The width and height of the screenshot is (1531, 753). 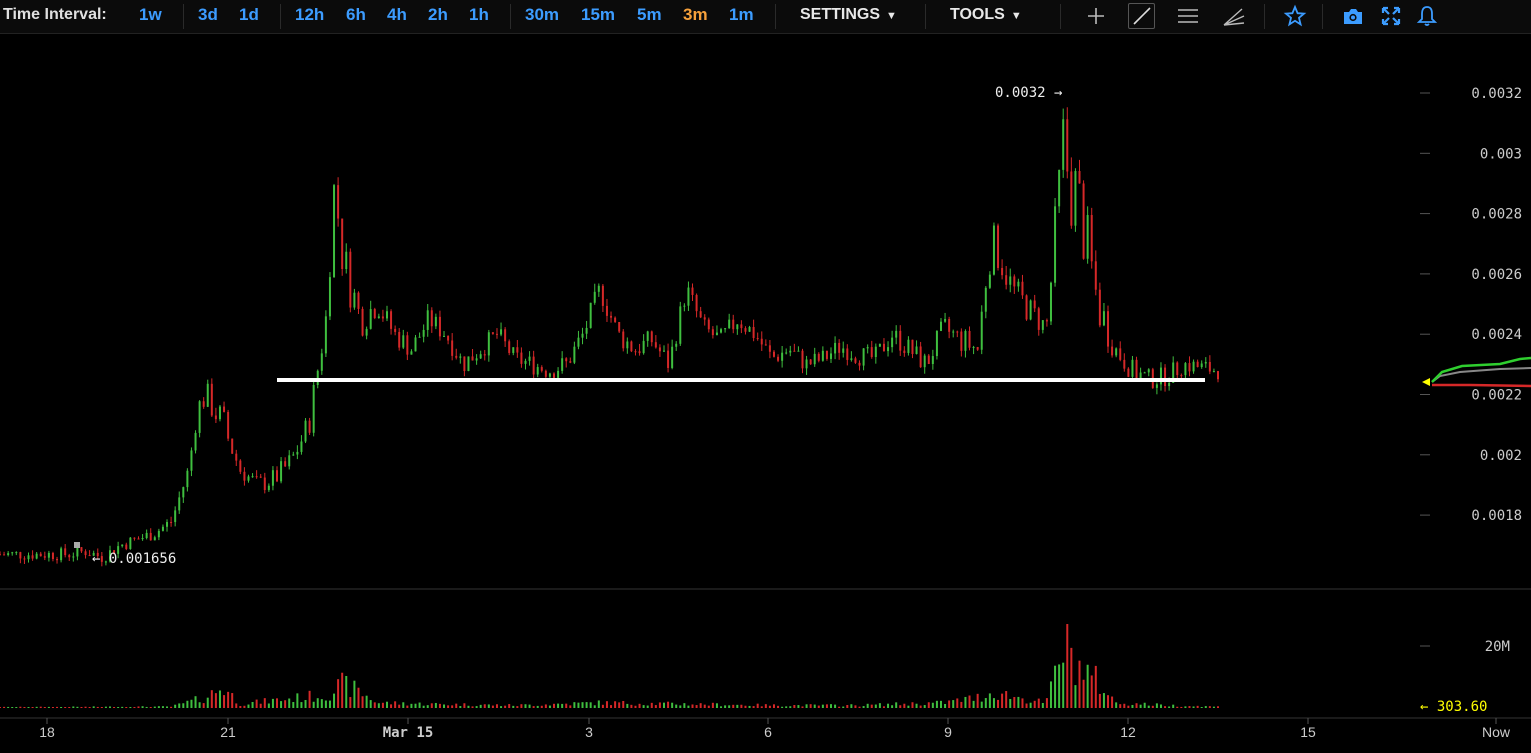 I want to click on interval-30m: 30m, so click(x=542, y=15).